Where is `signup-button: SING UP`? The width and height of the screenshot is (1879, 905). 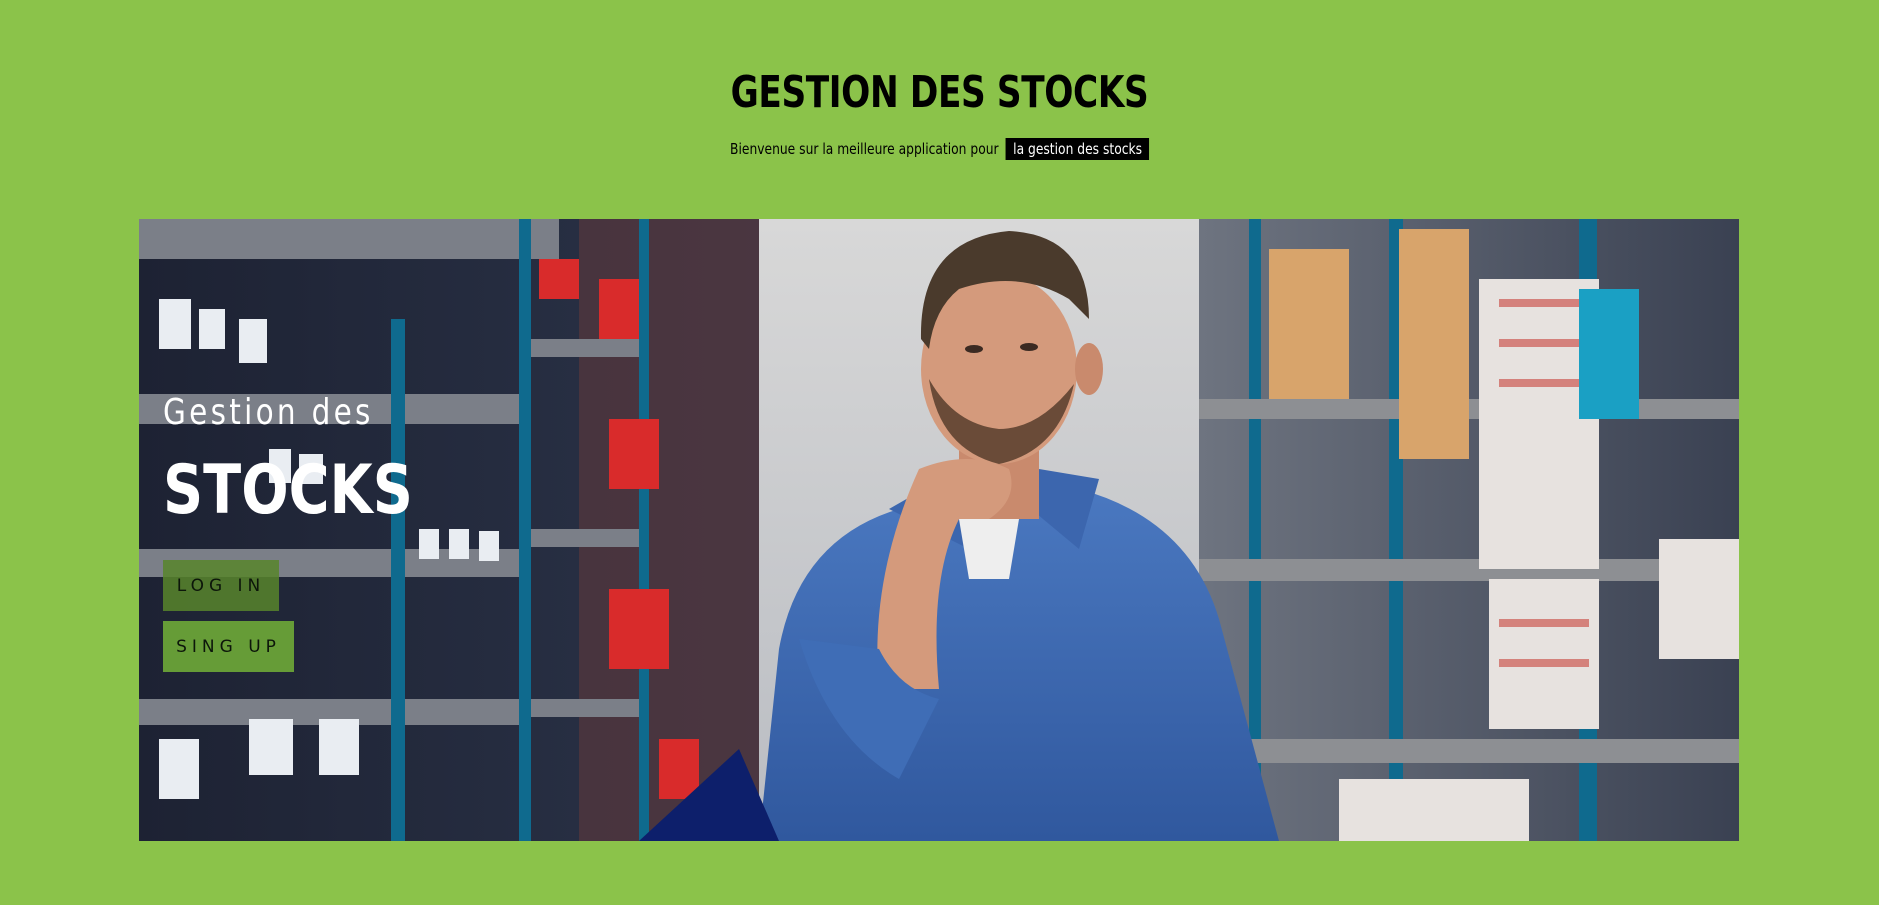
signup-button: SING UP is located at coordinates (228, 646).